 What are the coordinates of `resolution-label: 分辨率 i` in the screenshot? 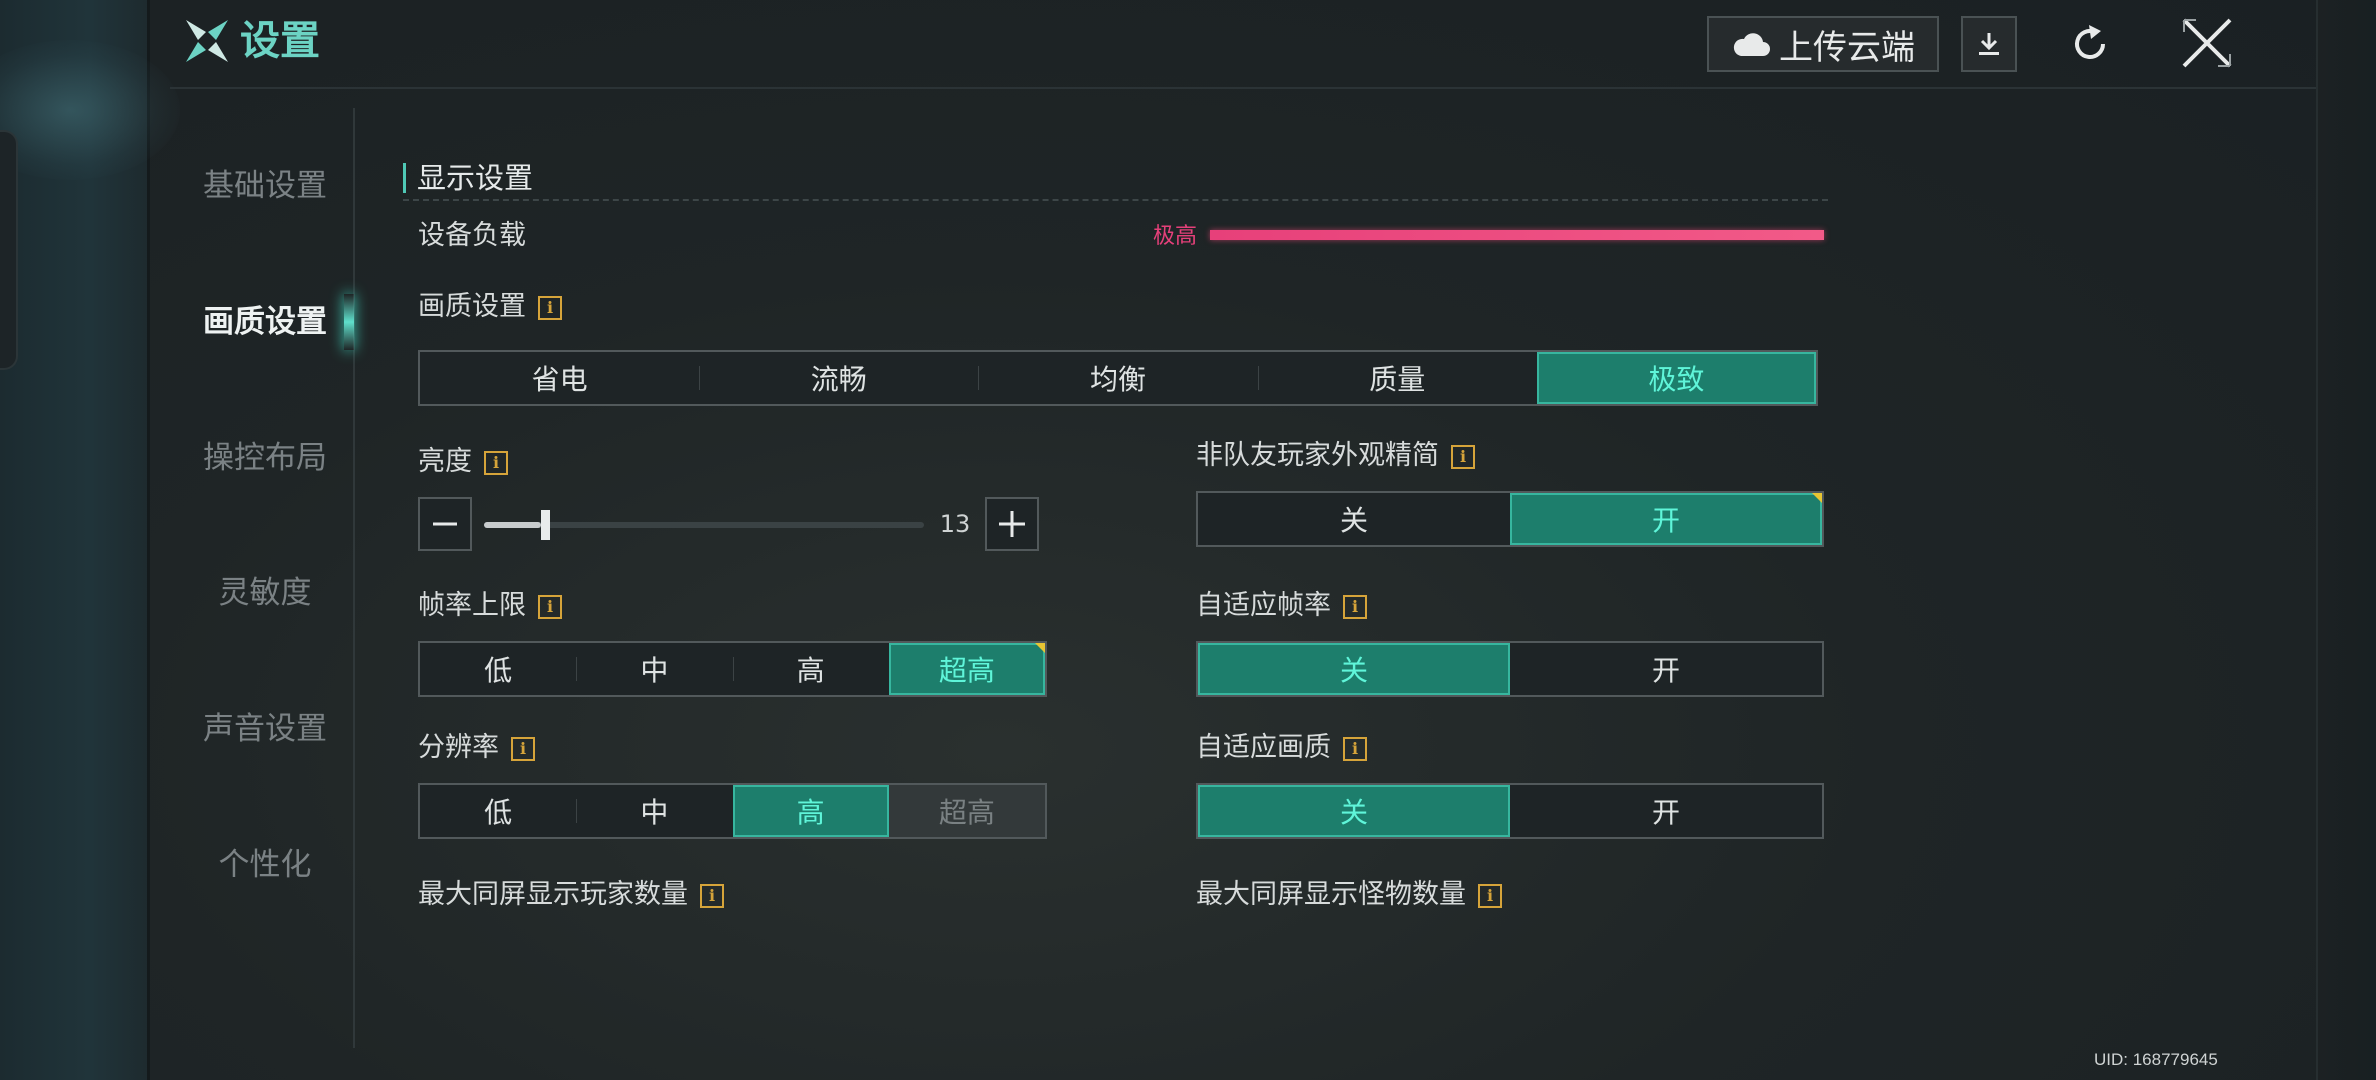 It's located at (476, 748).